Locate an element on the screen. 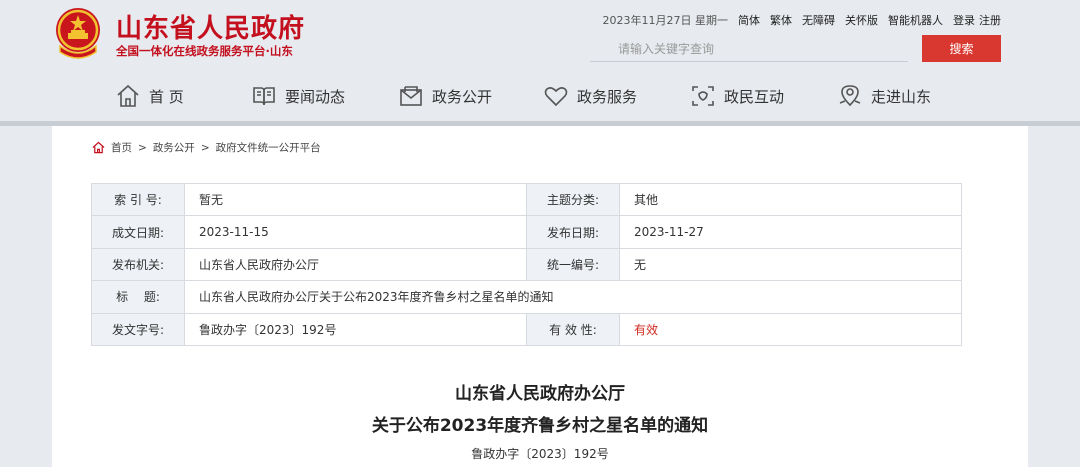 The width and height of the screenshot is (1080, 467). index-value: 暂无 is located at coordinates (355, 199).